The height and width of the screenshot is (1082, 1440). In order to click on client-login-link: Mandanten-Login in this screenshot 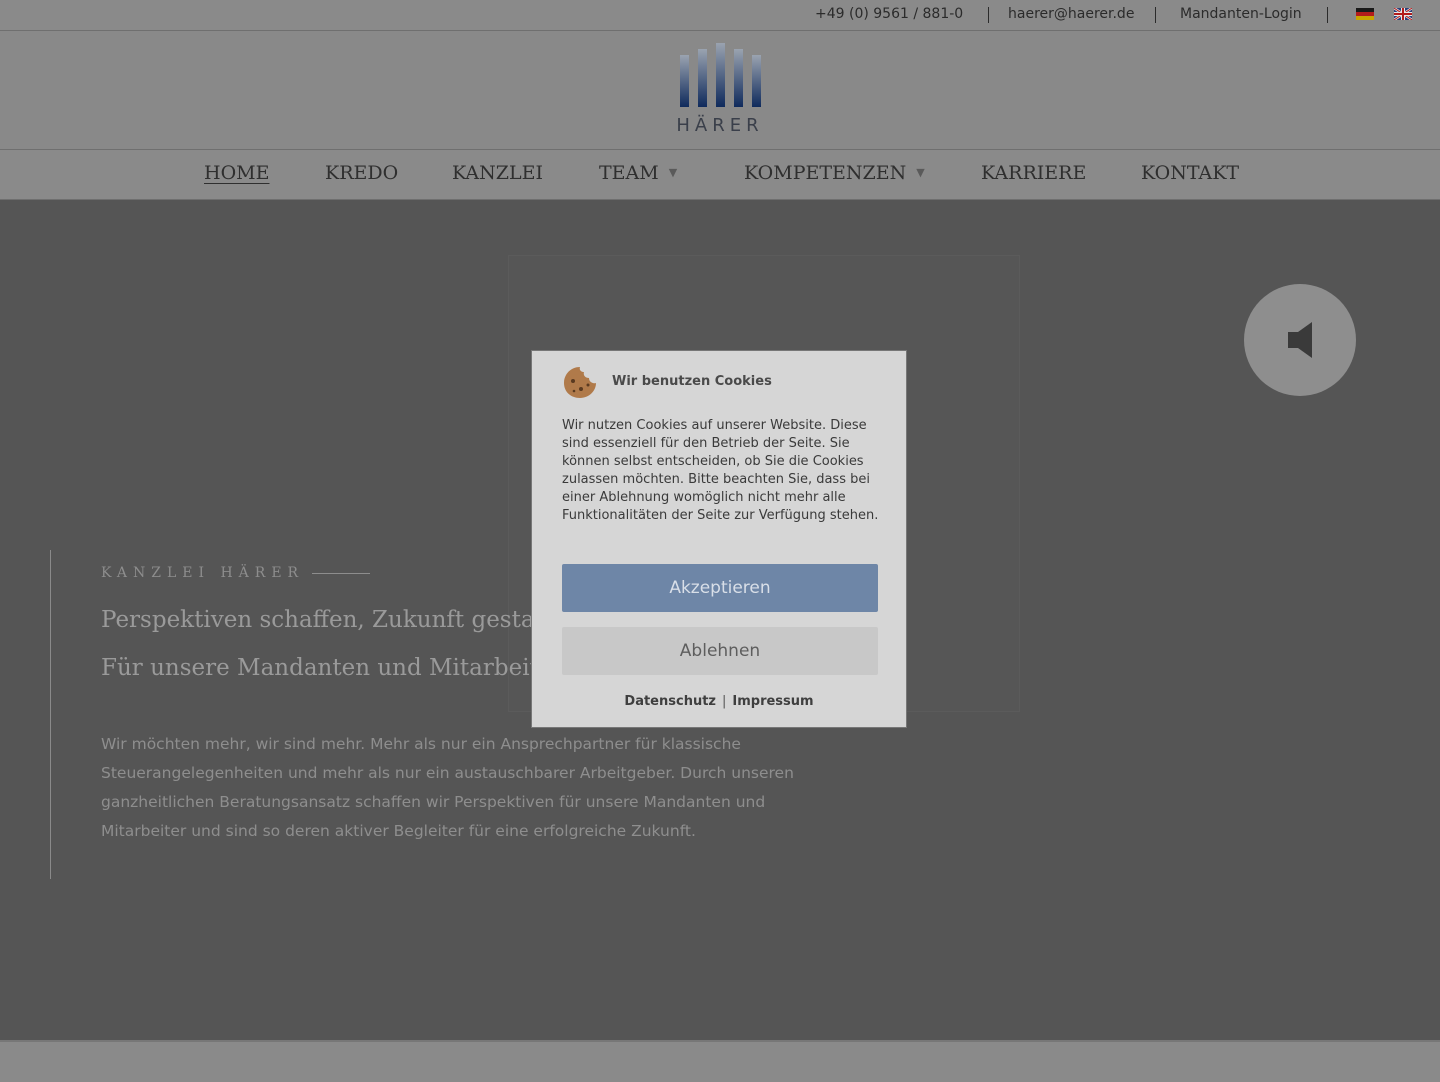, I will do `click(1241, 14)`.